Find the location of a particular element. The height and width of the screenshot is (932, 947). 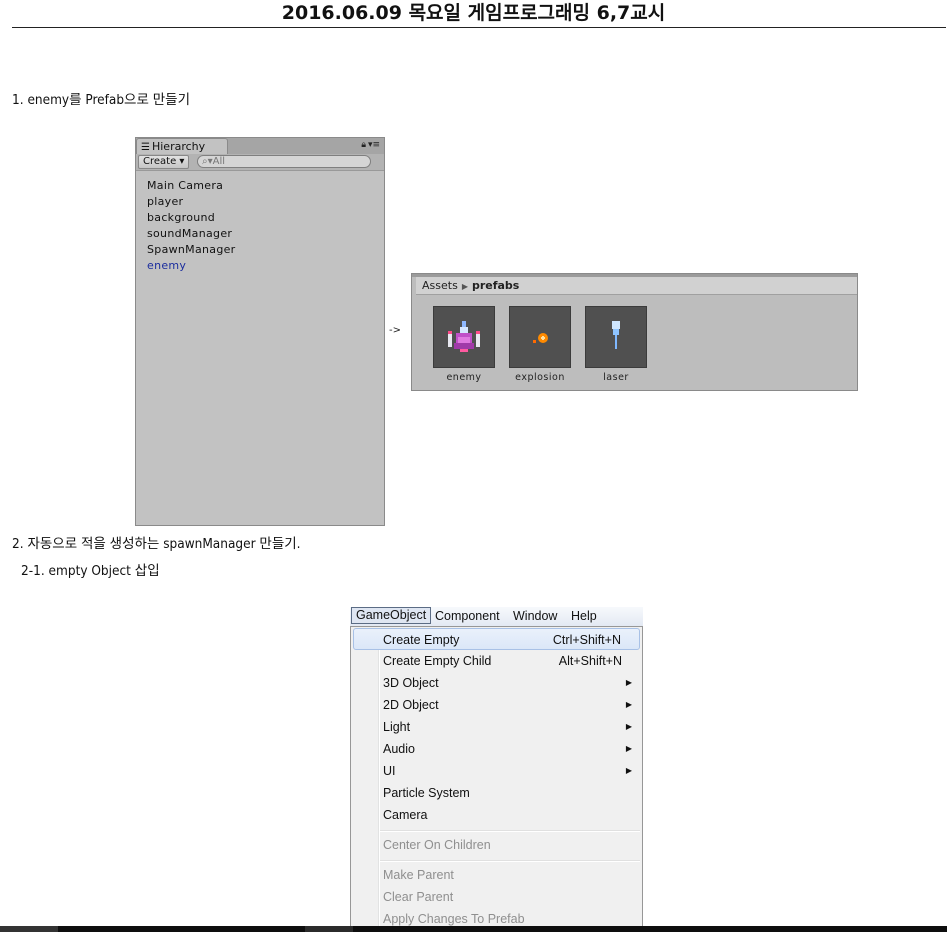

menu-gameobject: GameObject is located at coordinates (391, 615).